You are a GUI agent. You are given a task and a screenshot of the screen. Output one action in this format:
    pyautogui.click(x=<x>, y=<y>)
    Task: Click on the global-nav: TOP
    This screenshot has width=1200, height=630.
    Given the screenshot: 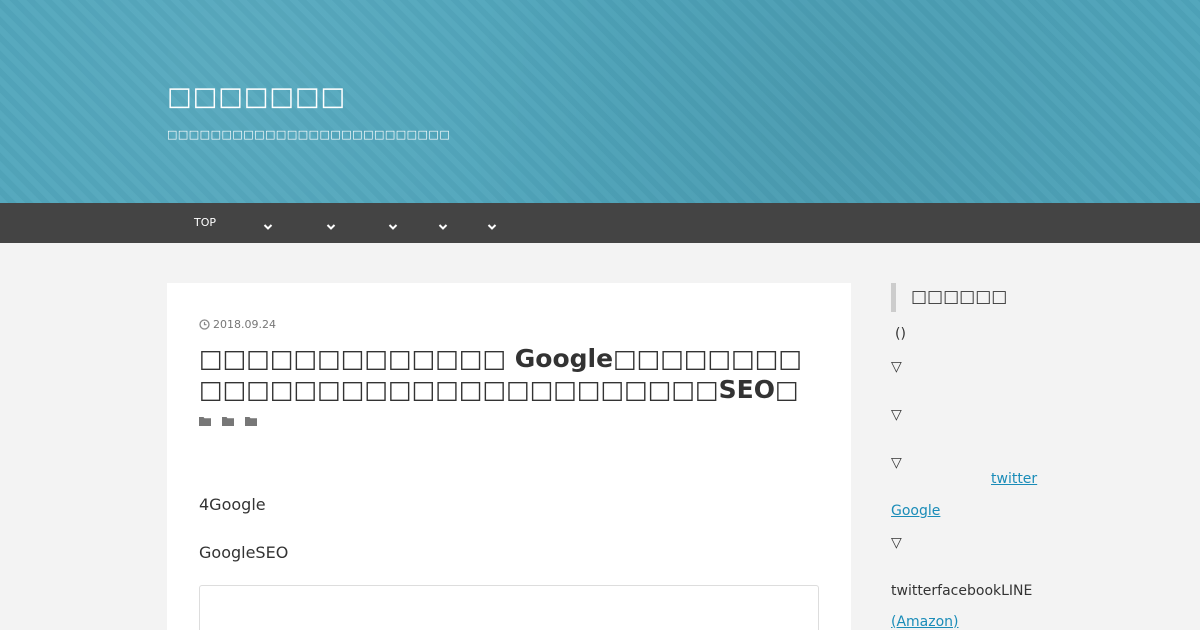 What is the action you would take?
    pyautogui.click(x=600, y=223)
    